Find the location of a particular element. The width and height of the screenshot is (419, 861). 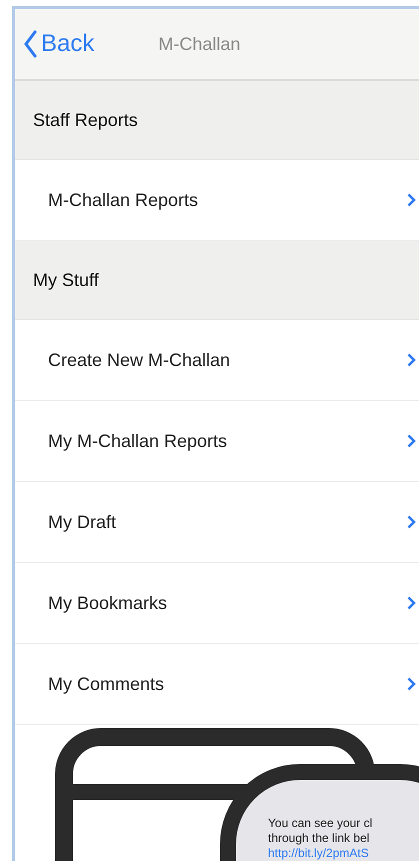

chevron-left-icon is located at coordinates (30, 44).